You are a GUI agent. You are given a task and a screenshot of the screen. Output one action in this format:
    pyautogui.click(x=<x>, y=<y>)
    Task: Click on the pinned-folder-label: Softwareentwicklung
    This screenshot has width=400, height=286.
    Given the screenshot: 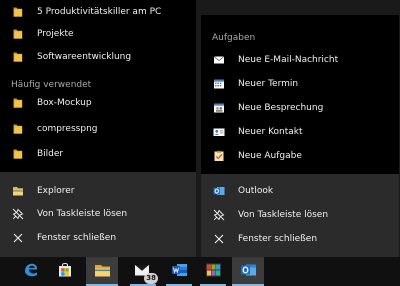 What is the action you would take?
    pyautogui.click(x=84, y=57)
    